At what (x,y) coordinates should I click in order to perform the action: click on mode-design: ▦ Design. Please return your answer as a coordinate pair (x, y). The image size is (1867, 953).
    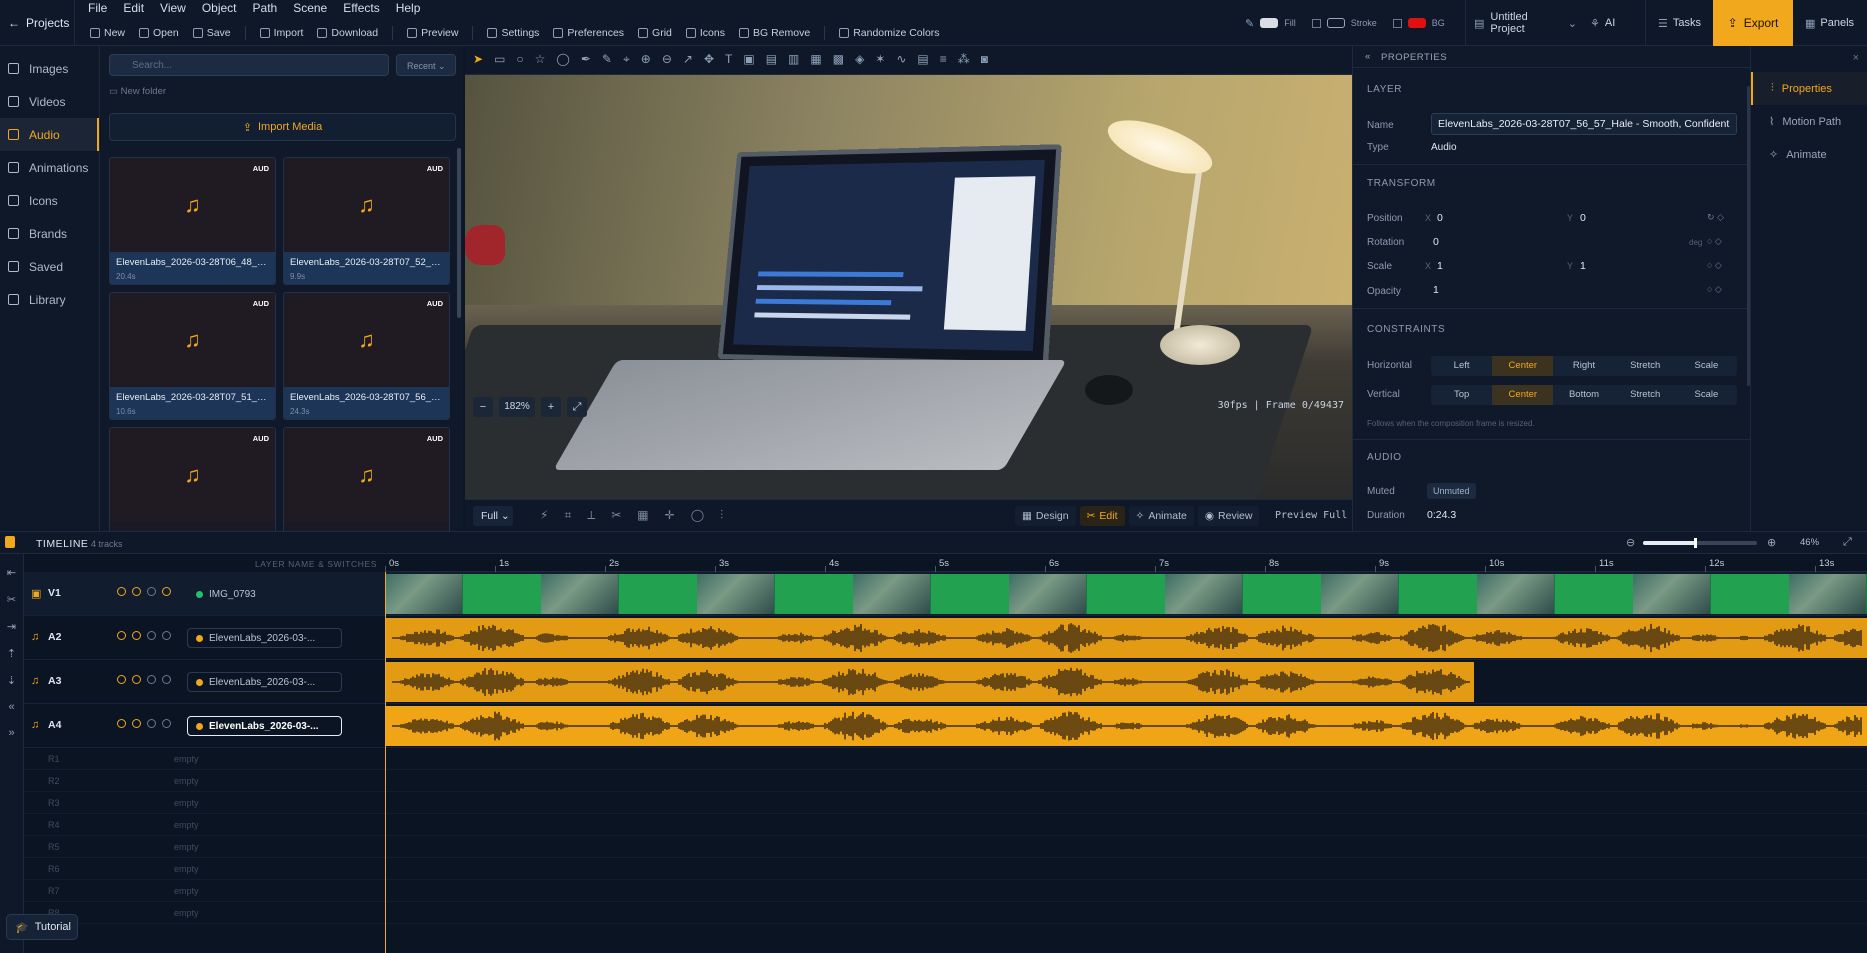
    Looking at the image, I should click on (1045, 516).